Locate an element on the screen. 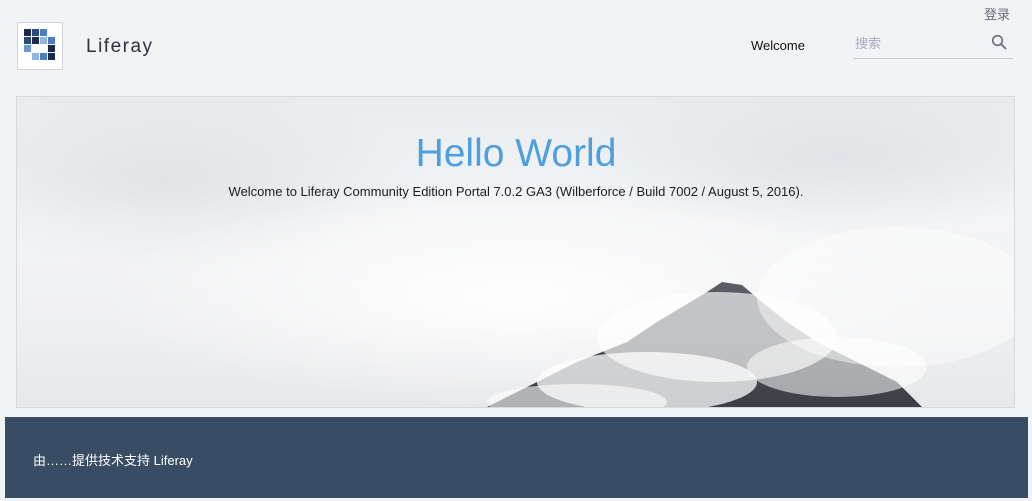 Image resolution: width=1032 pixels, height=501 pixels. login-link: 登录 is located at coordinates (997, 13).